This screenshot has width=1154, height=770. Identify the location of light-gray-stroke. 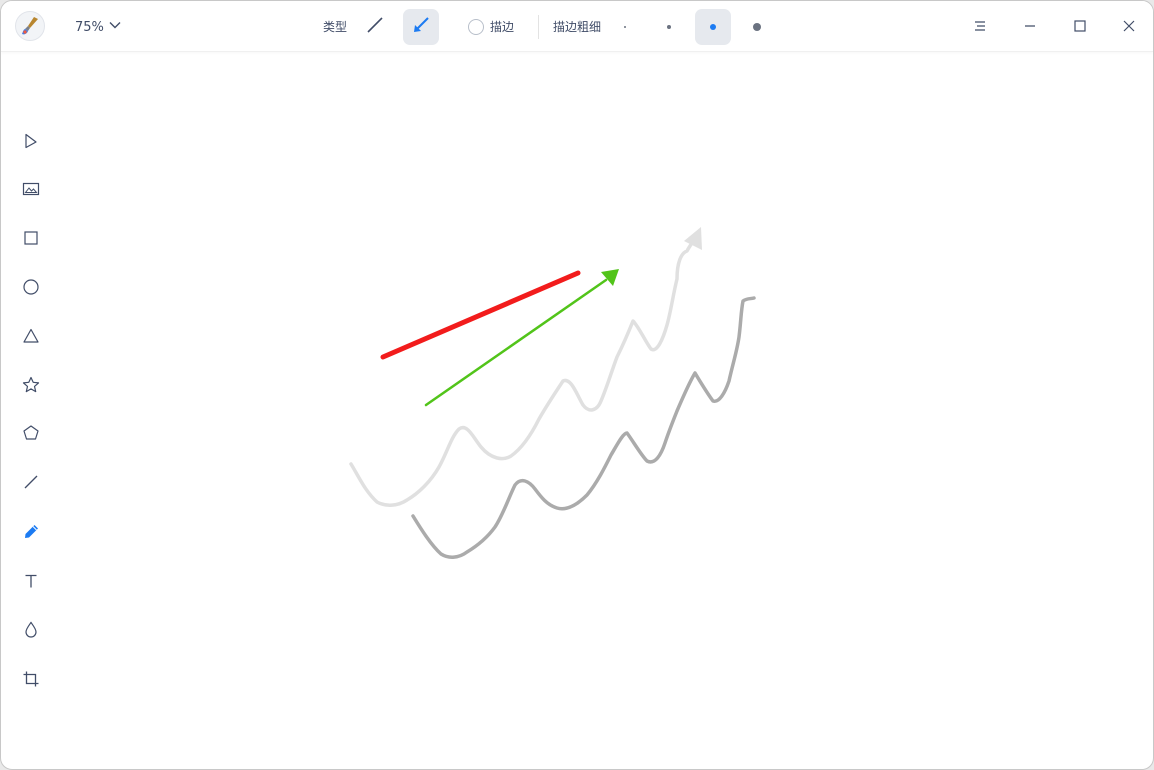
(522, 373).